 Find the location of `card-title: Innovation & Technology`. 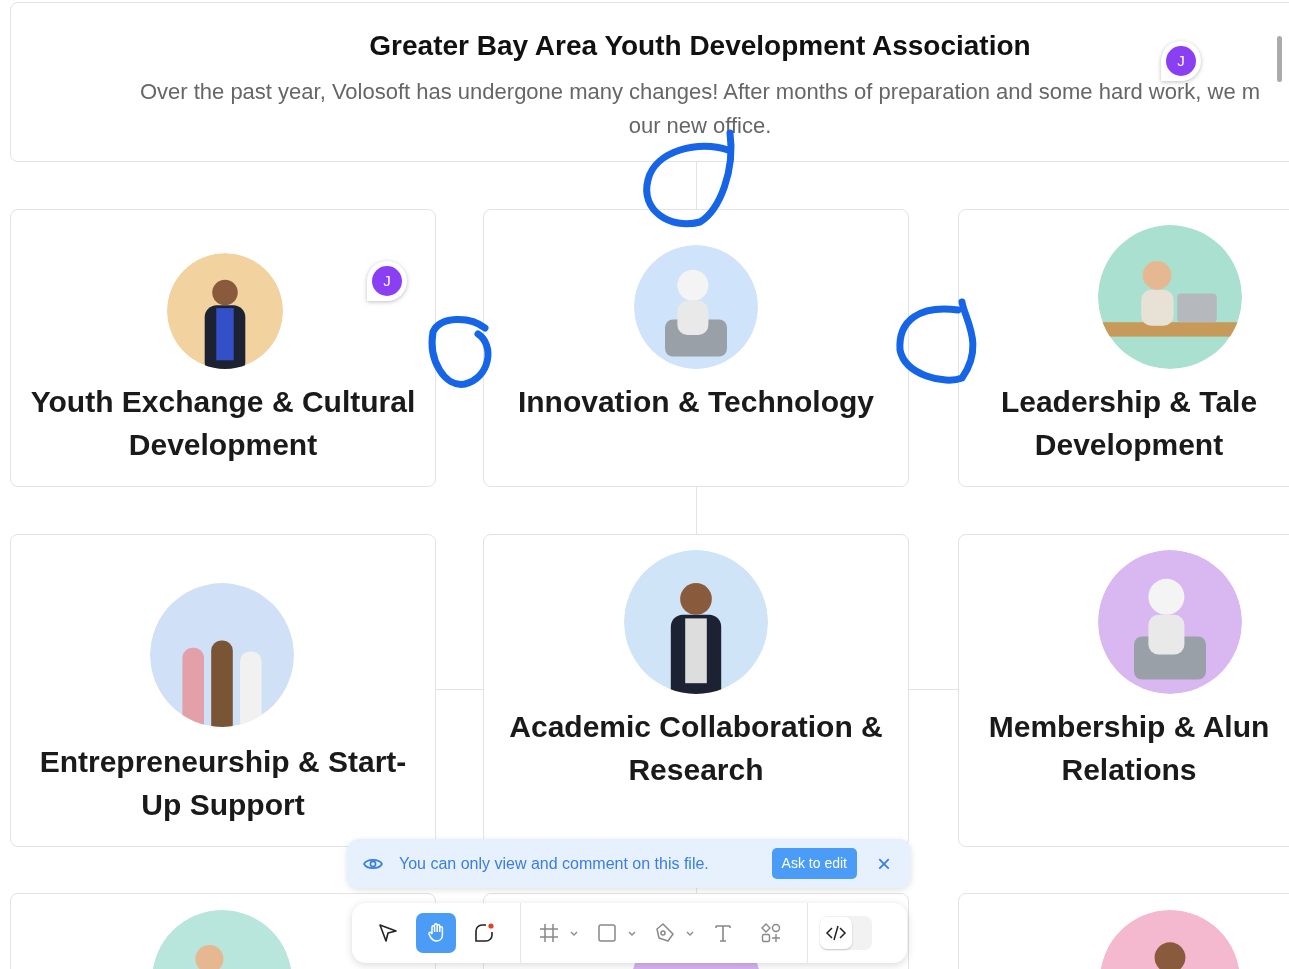

card-title: Innovation & Technology is located at coordinates (696, 402).